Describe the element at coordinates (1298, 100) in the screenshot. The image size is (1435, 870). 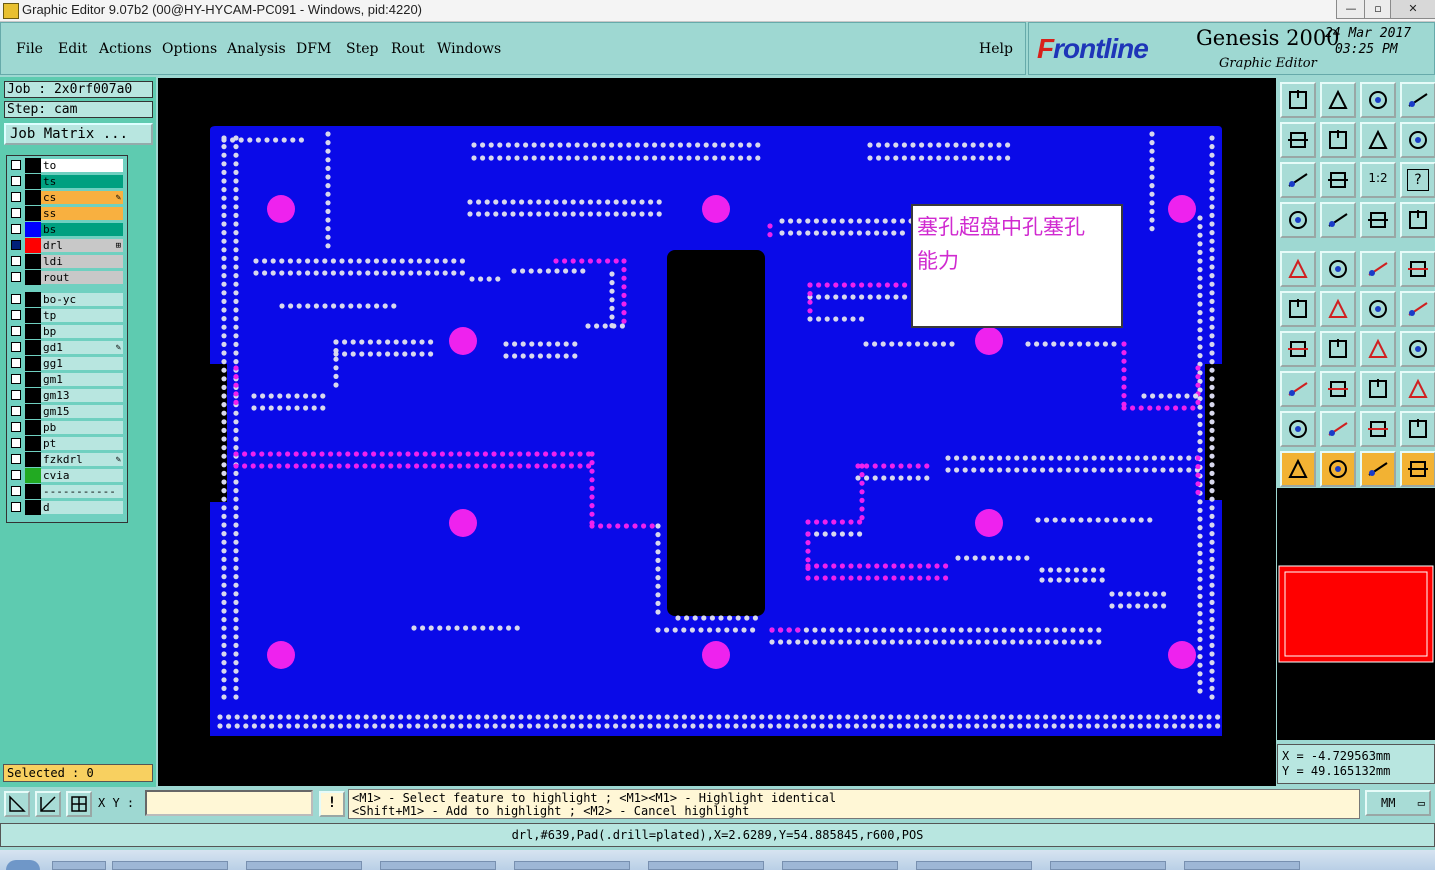
I see `open-icon` at that location.